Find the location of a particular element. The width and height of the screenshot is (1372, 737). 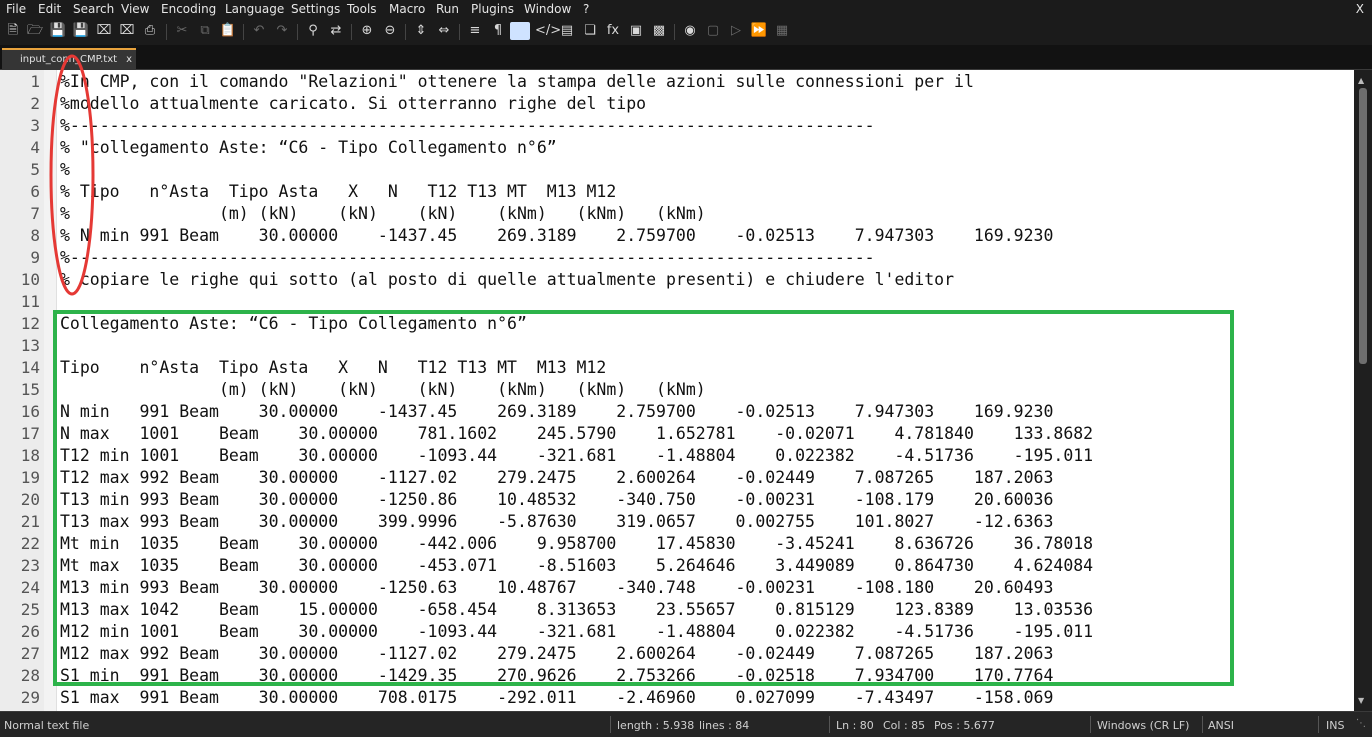

show-all-characters-icon: ¶ is located at coordinates (498, 31).